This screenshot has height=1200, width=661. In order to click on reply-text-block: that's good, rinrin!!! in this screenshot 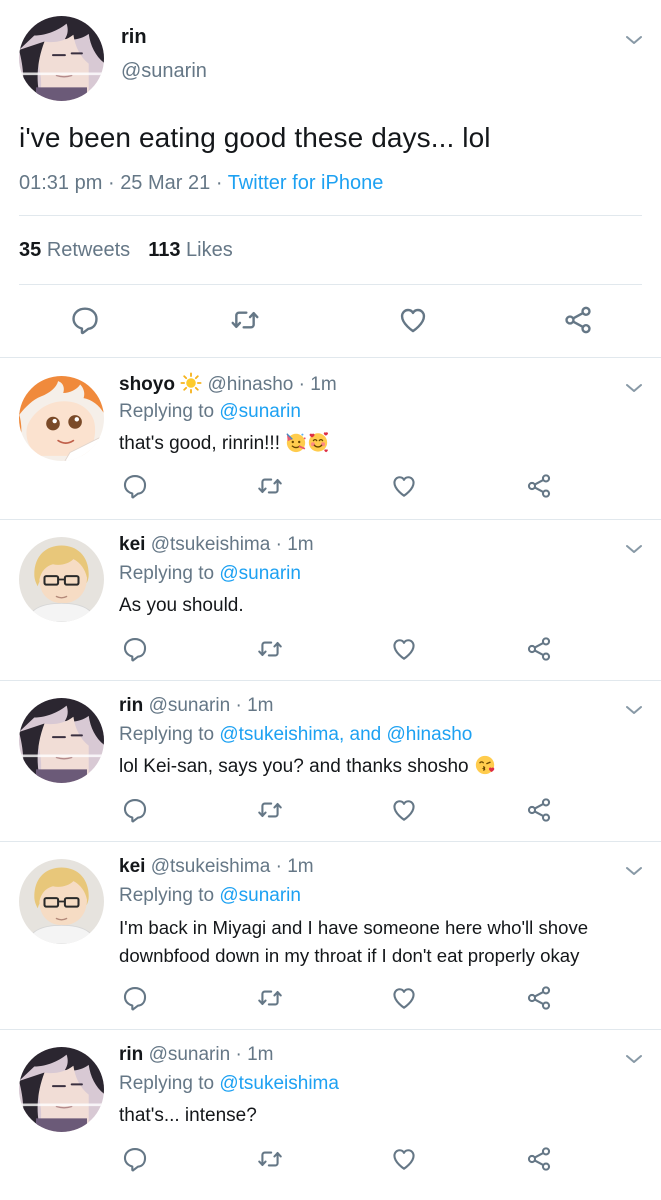, I will do `click(379, 444)`.